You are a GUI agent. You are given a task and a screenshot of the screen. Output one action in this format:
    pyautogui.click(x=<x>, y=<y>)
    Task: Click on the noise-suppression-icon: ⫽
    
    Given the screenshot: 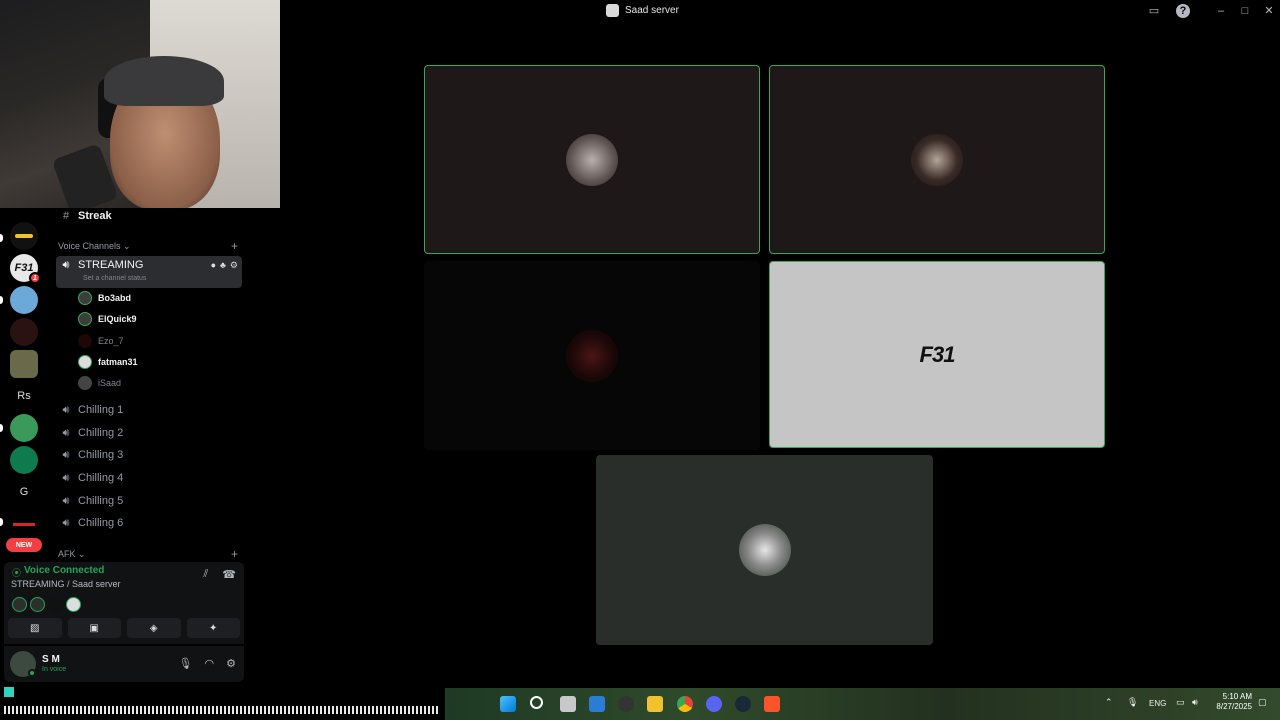 What is the action you would take?
    pyautogui.click(x=205, y=574)
    